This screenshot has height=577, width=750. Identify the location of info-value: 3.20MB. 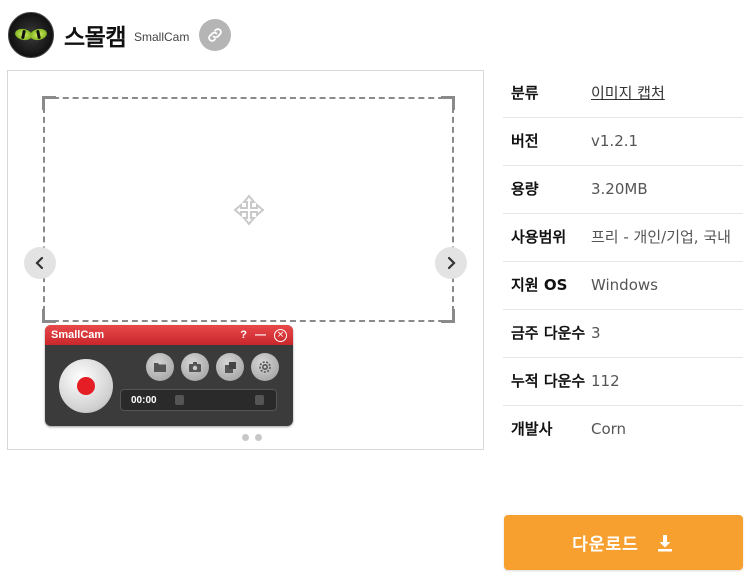
(619, 189).